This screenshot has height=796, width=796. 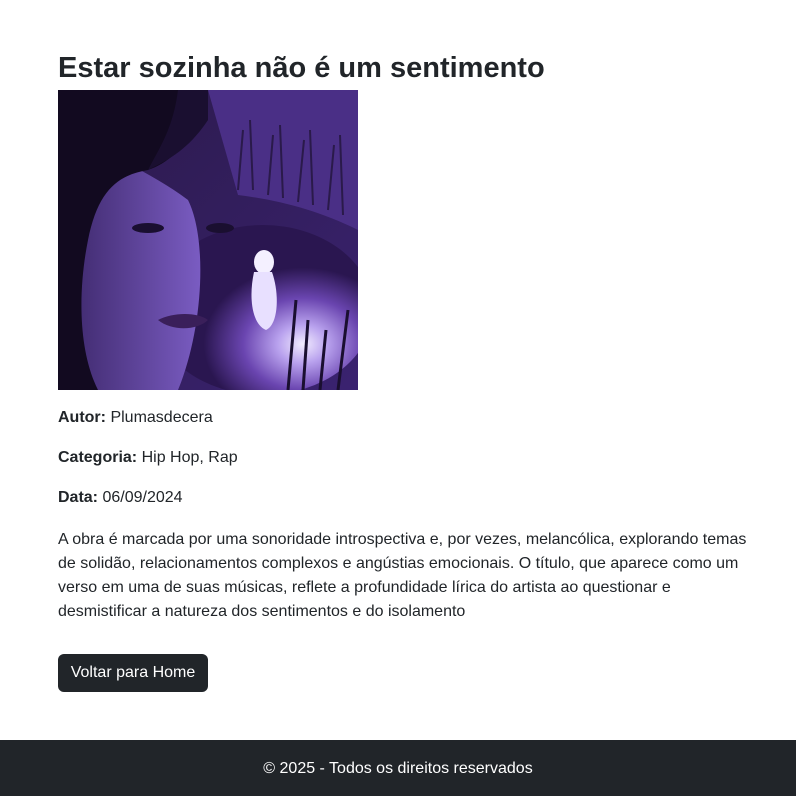 What do you see at coordinates (98, 457) in the screenshot?
I see `category-label: Categoria:` at bounding box center [98, 457].